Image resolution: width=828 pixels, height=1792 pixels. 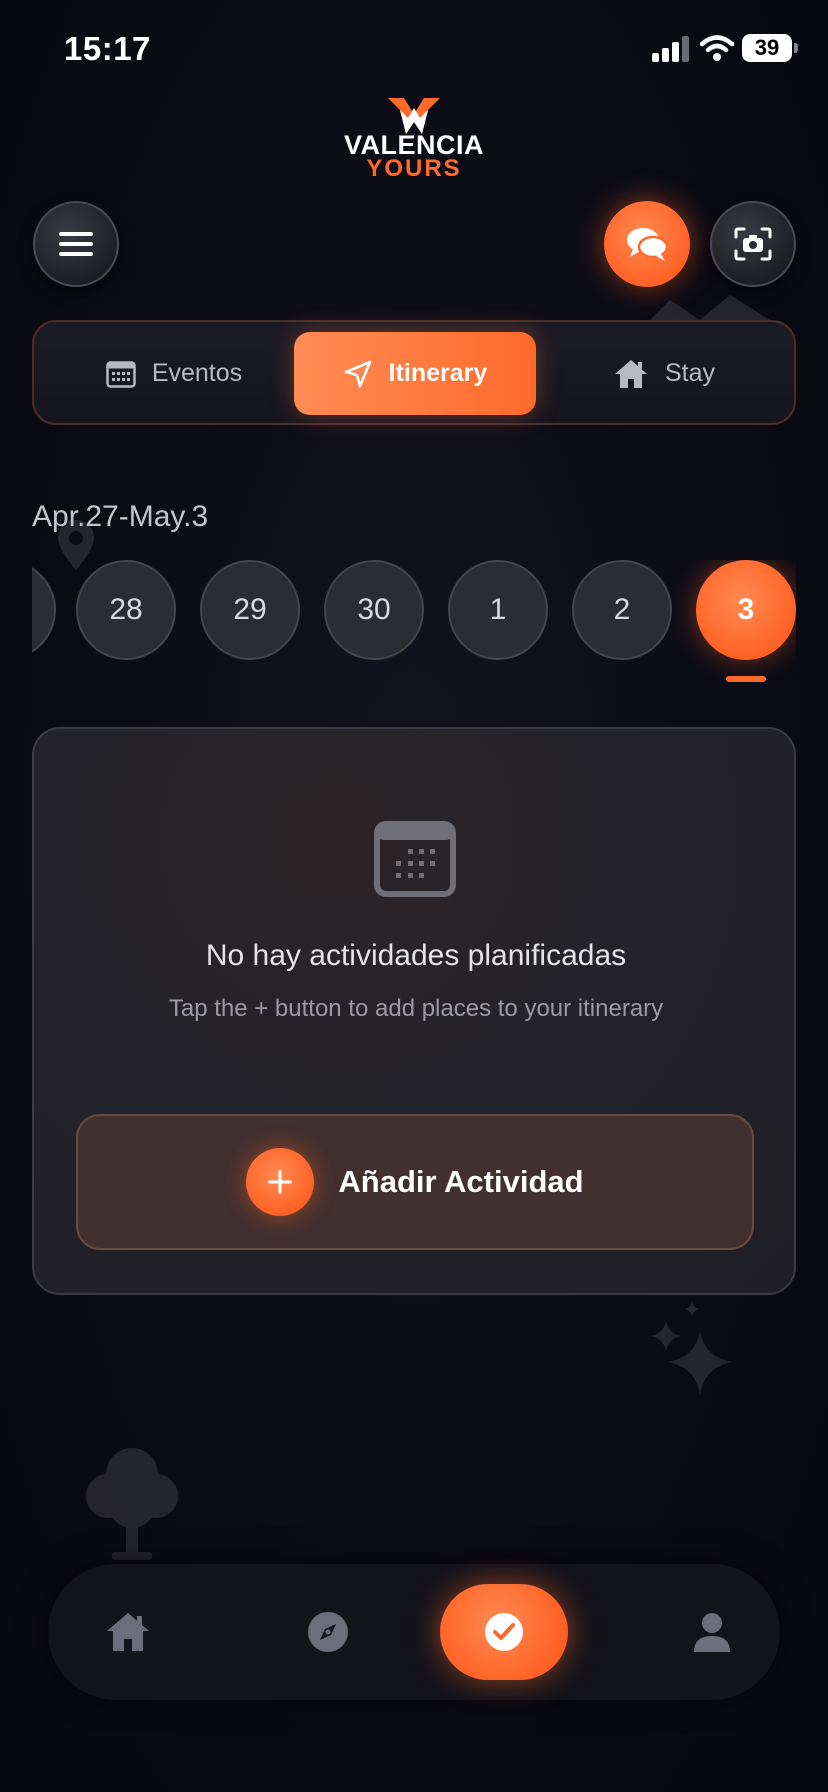 What do you see at coordinates (746, 679) in the screenshot?
I see `selected-day-indicator` at bounding box center [746, 679].